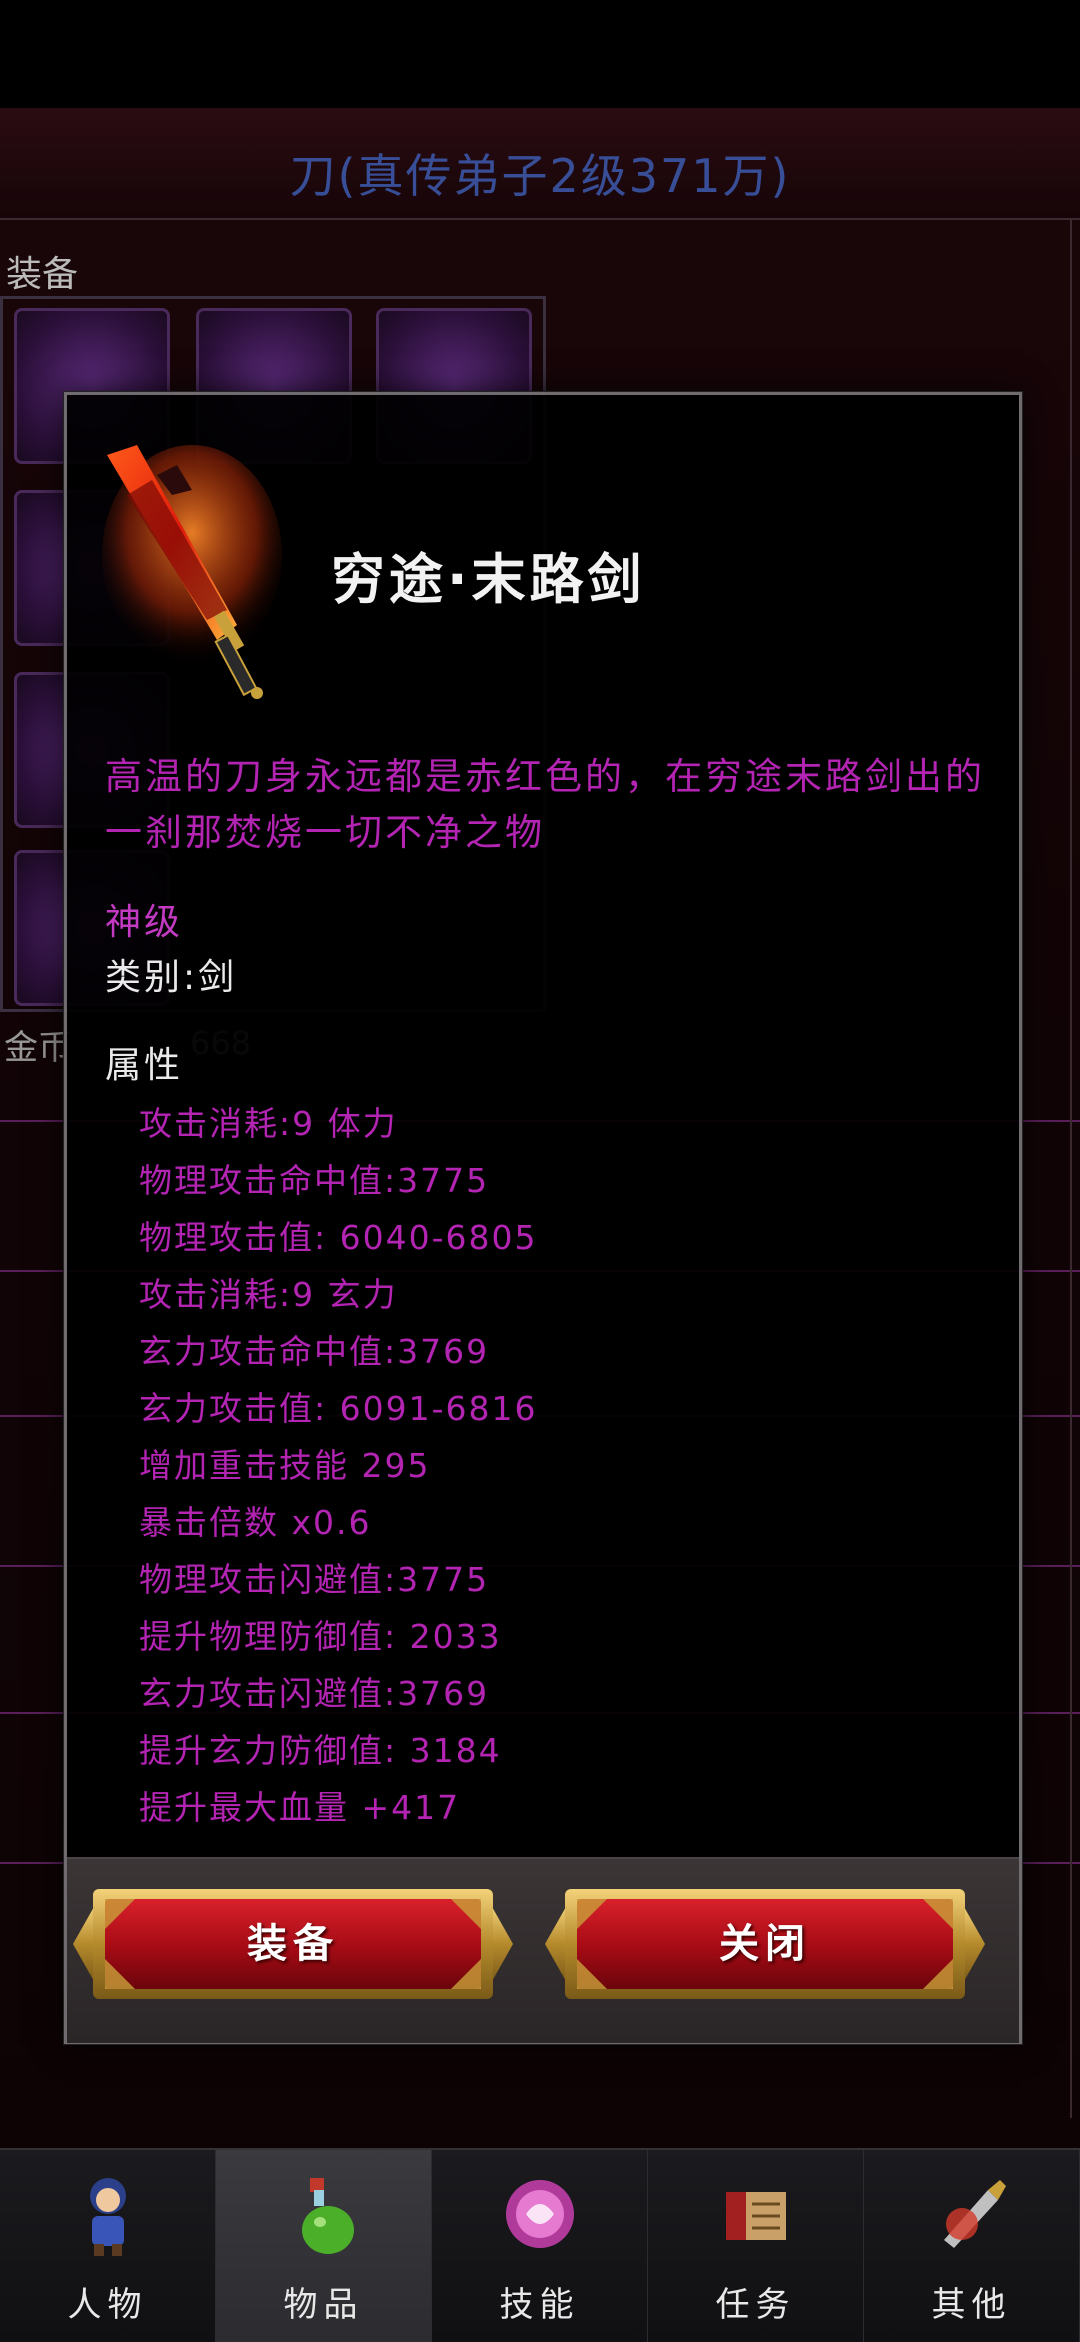 The width and height of the screenshot is (1080, 2342). What do you see at coordinates (38, 1048) in the screenshot?
I see `background-gold-label: 金币` at bounding box center [38, 1048].